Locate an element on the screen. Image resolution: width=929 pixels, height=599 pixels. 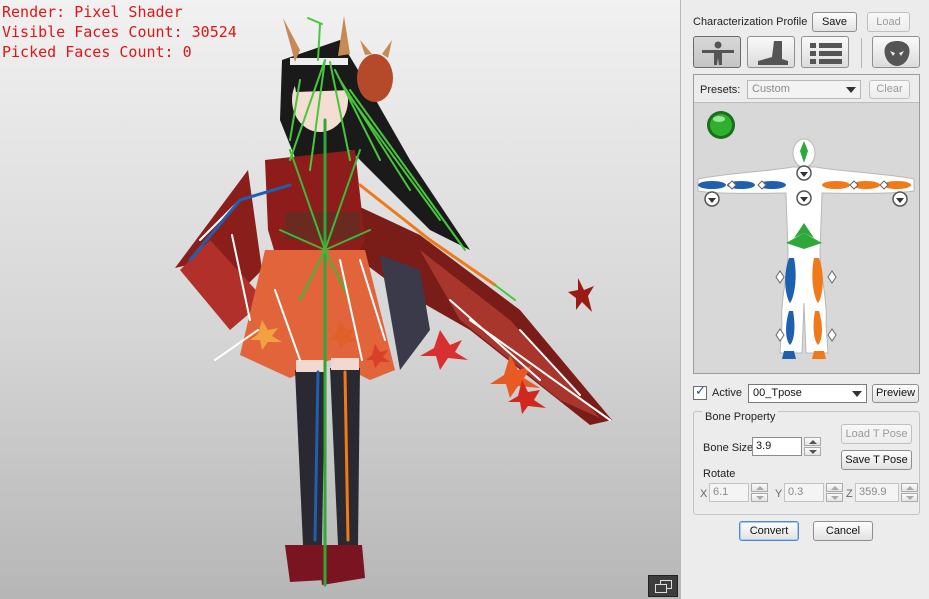
restore-window-icon is located at coordinates (661, 588).